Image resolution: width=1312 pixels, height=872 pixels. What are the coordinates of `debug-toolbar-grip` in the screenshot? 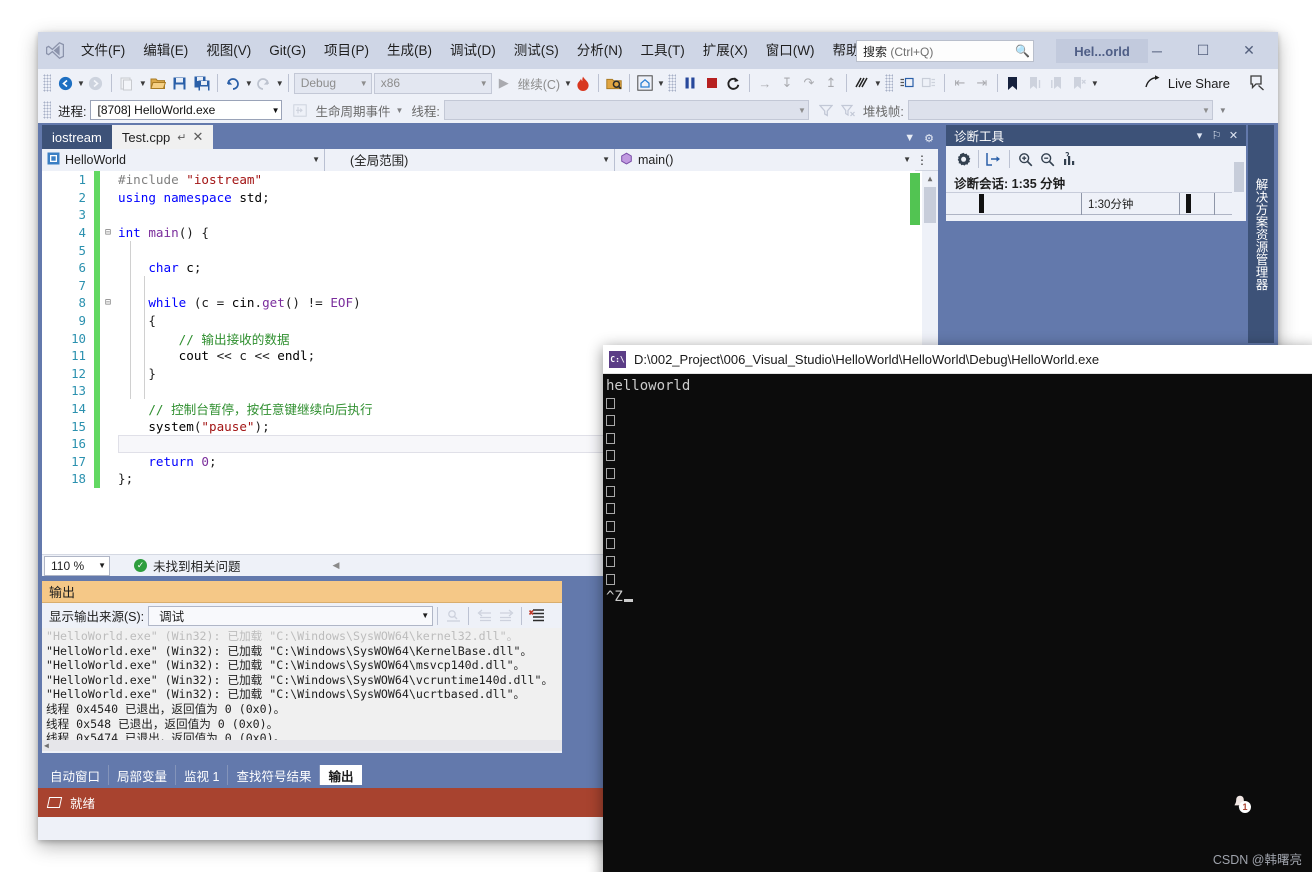 It's located at (47, 110).